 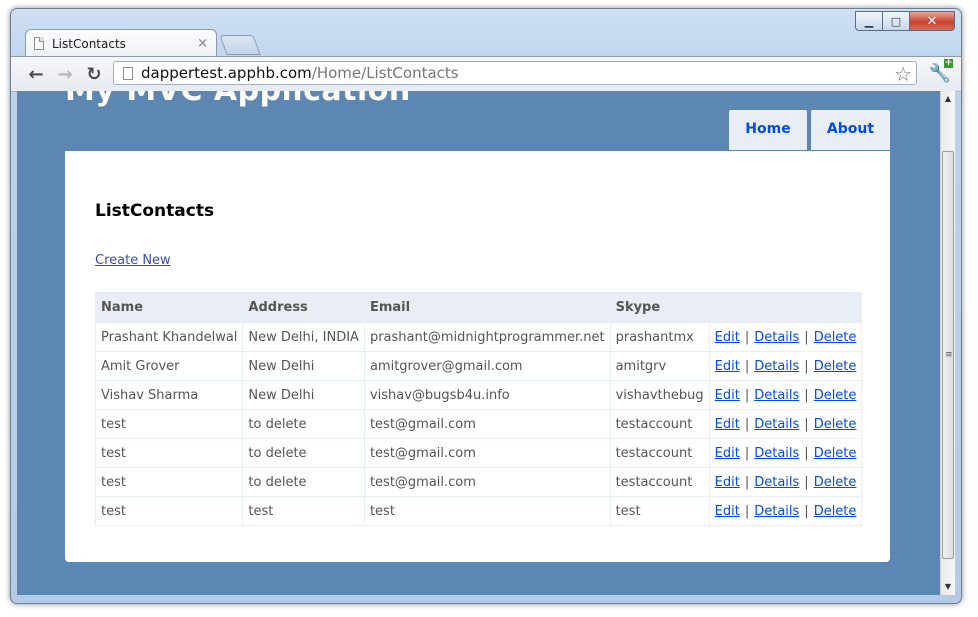 What do you see at coordinates (948, 99) in the screenshot?
I see `scroll-up-icon: ▲` at bounding box center [948, 99].